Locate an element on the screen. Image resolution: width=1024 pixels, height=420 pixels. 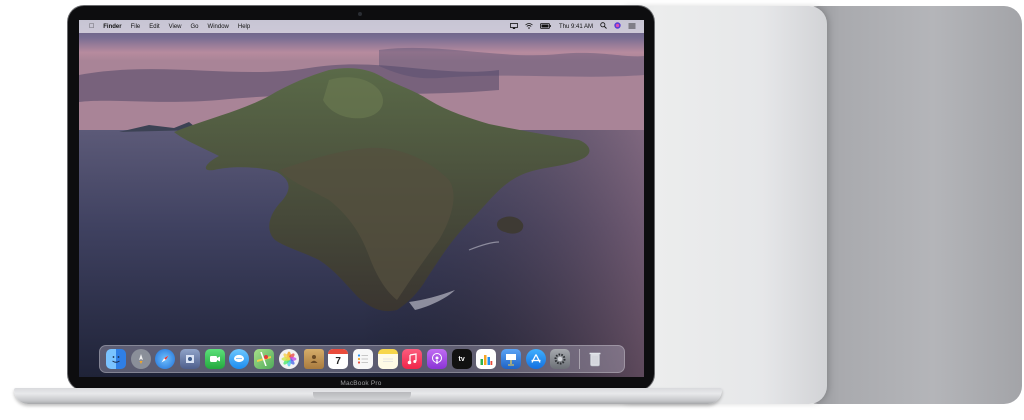
messages-icon is located at coordinates (239, 359).